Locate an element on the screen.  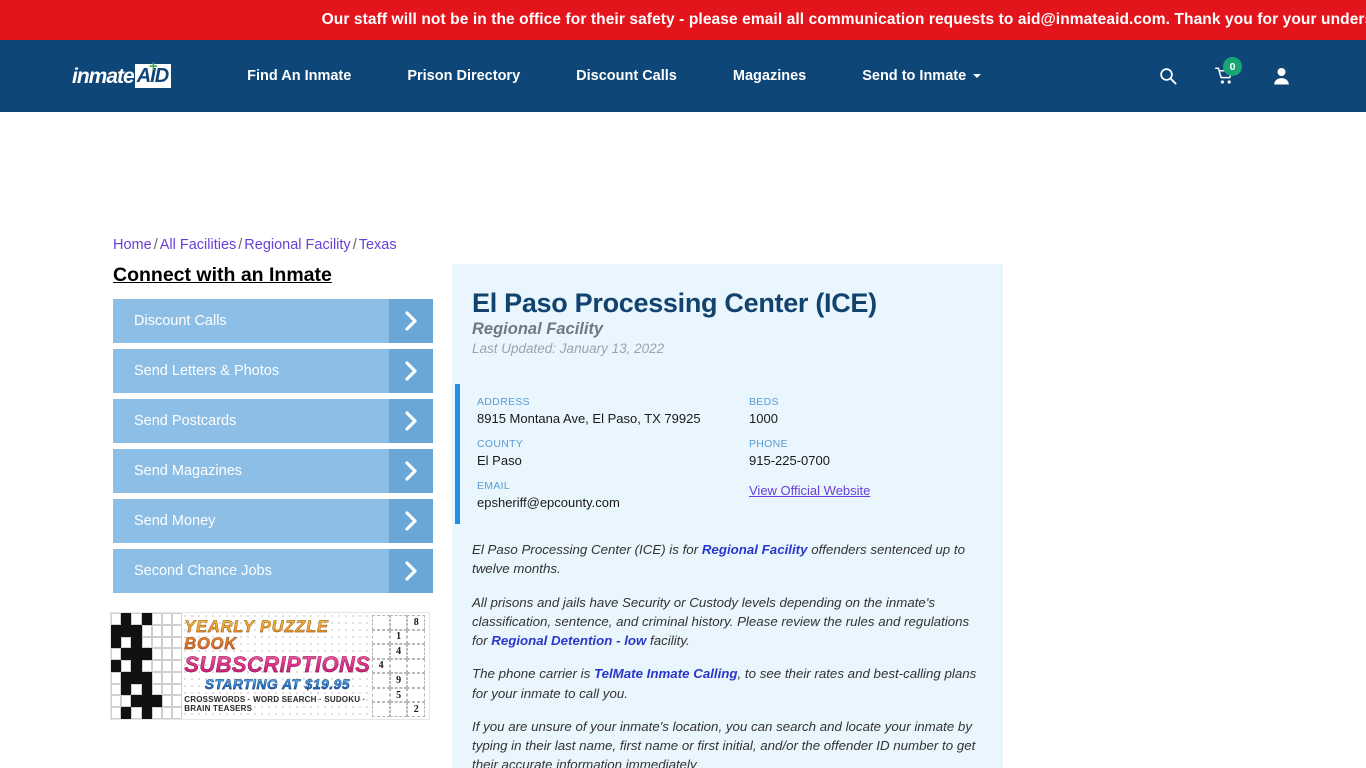
cart-icon: 0 is located at coordinates (1228, 71).